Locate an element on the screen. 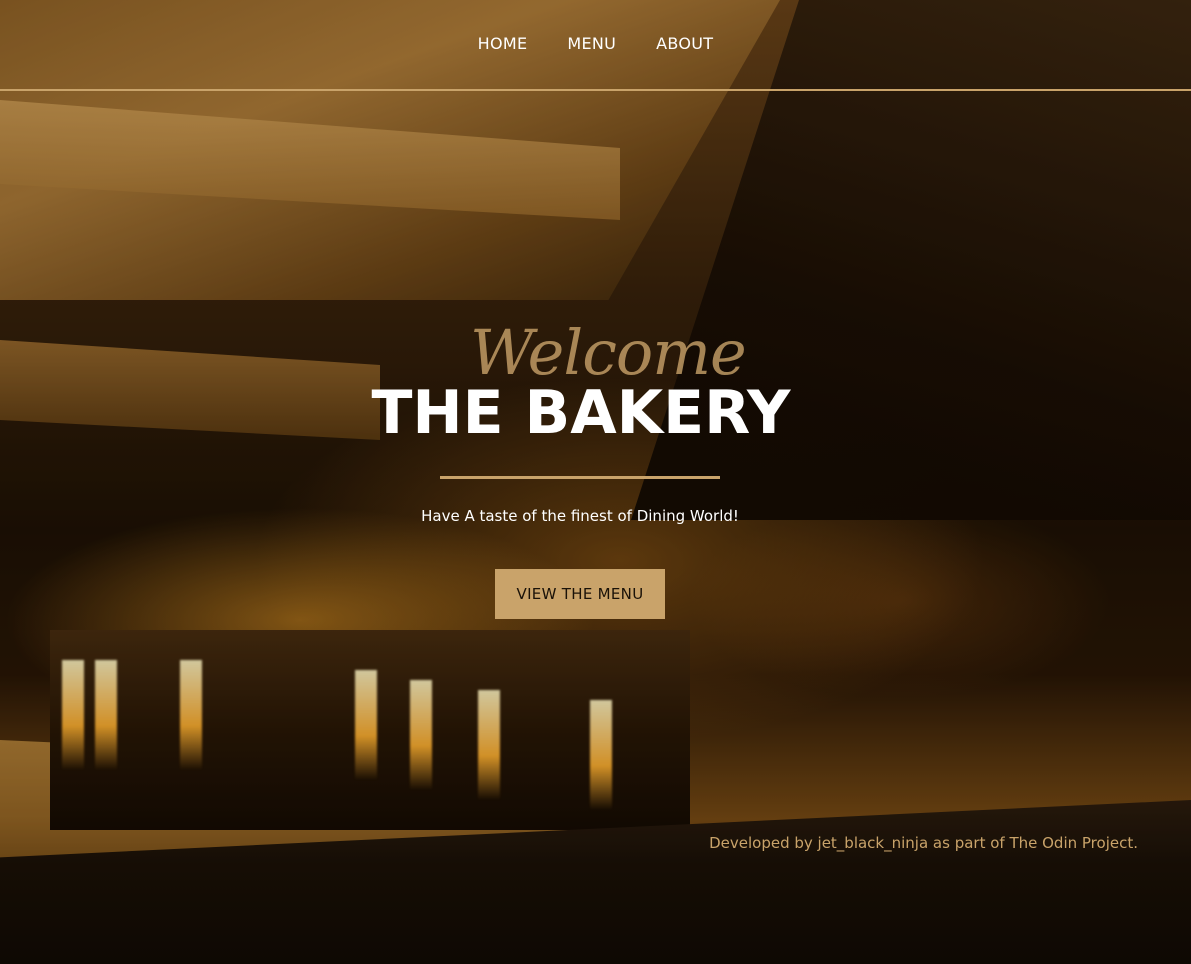 Image resolution: width=1191 pixels, height=964 pixels. main-nav: HOME MENU ABOUT is located at coordinates (595, 45).